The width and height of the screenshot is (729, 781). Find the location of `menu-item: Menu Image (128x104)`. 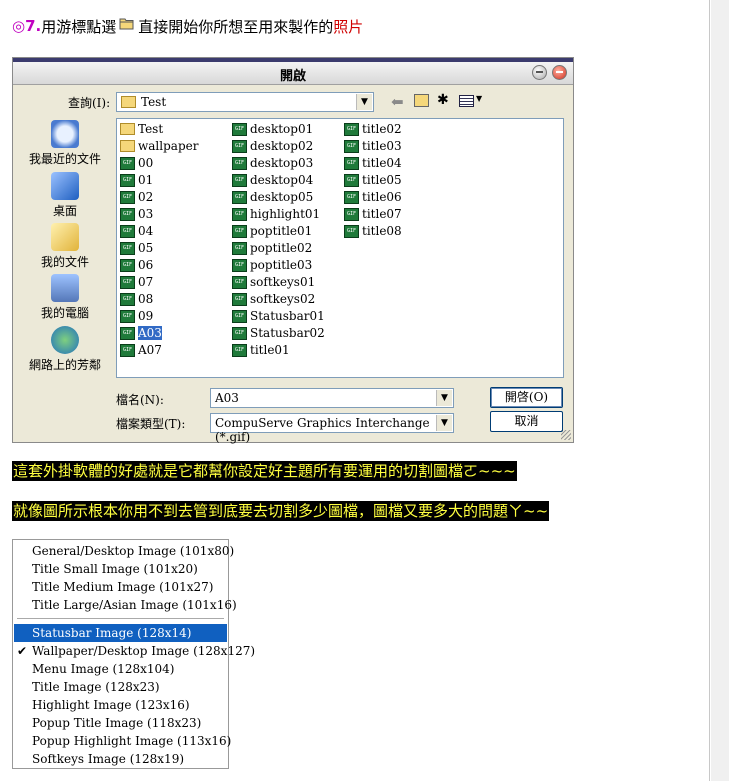

menu-item: Menu Image (128x104) is located at coordinates (120, 669).